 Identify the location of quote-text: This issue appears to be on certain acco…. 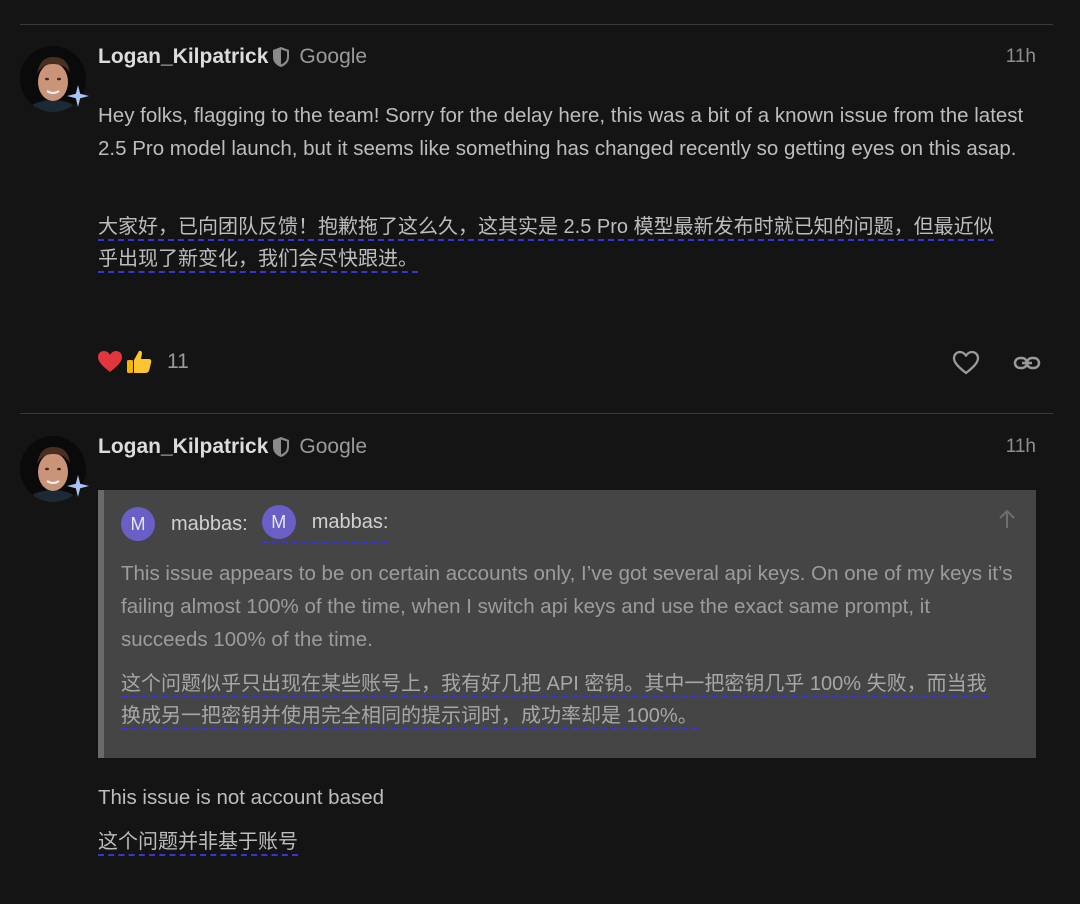
(567, 606).